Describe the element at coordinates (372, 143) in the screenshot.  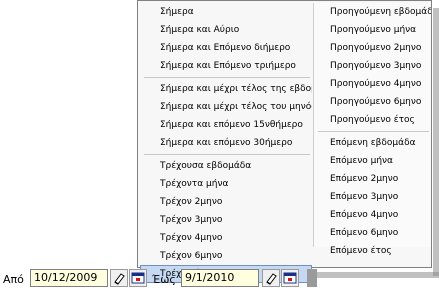
I see `menu-item-right: Επόμενη εβδομάδα` at that location.